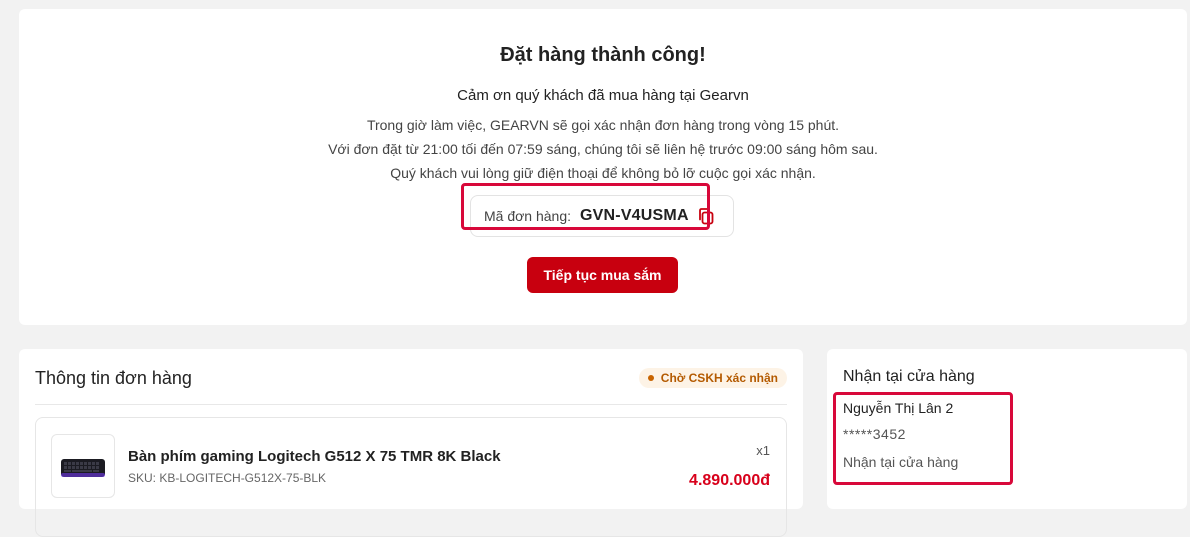 This screenshot has height=537, width=1190. I want to click on order-info-title: Thông tin đơn hàng, so click(113, 378).